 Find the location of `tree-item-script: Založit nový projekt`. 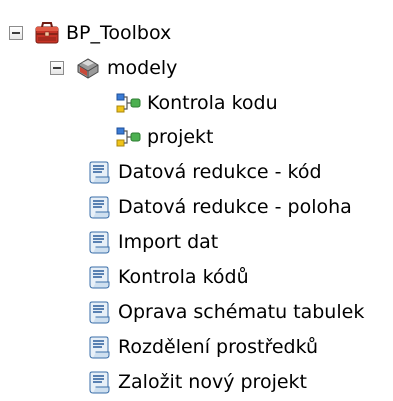

tree-item-script: Založit nový projekt is located at coordinates (196, 382).